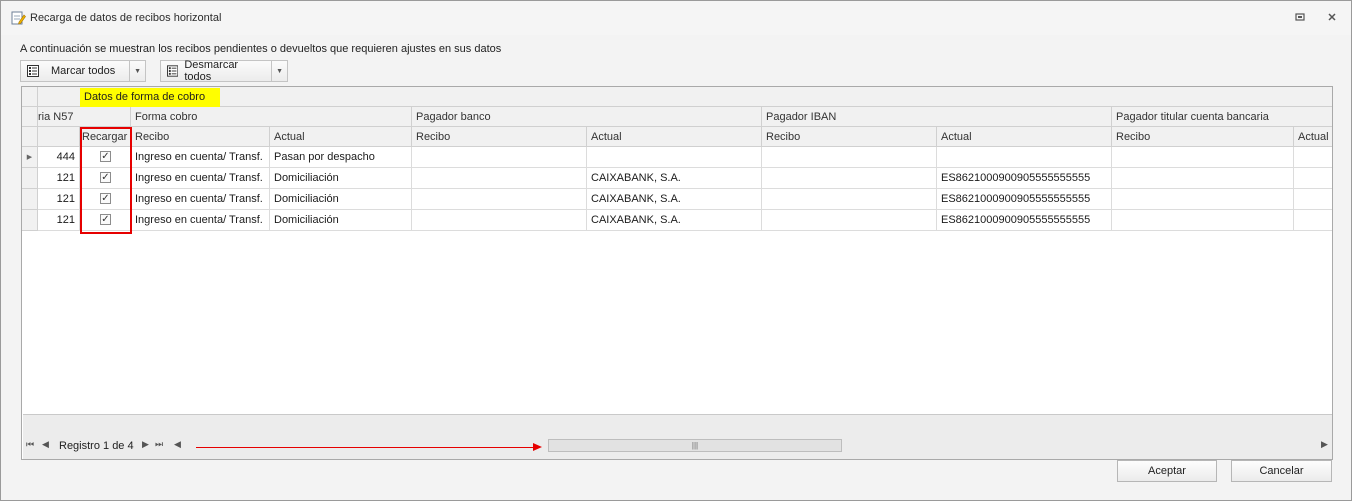  Describe the element at coordinates (537, 447) in the screenshot. I see `scroll-annotation-arrowhead` at that location.